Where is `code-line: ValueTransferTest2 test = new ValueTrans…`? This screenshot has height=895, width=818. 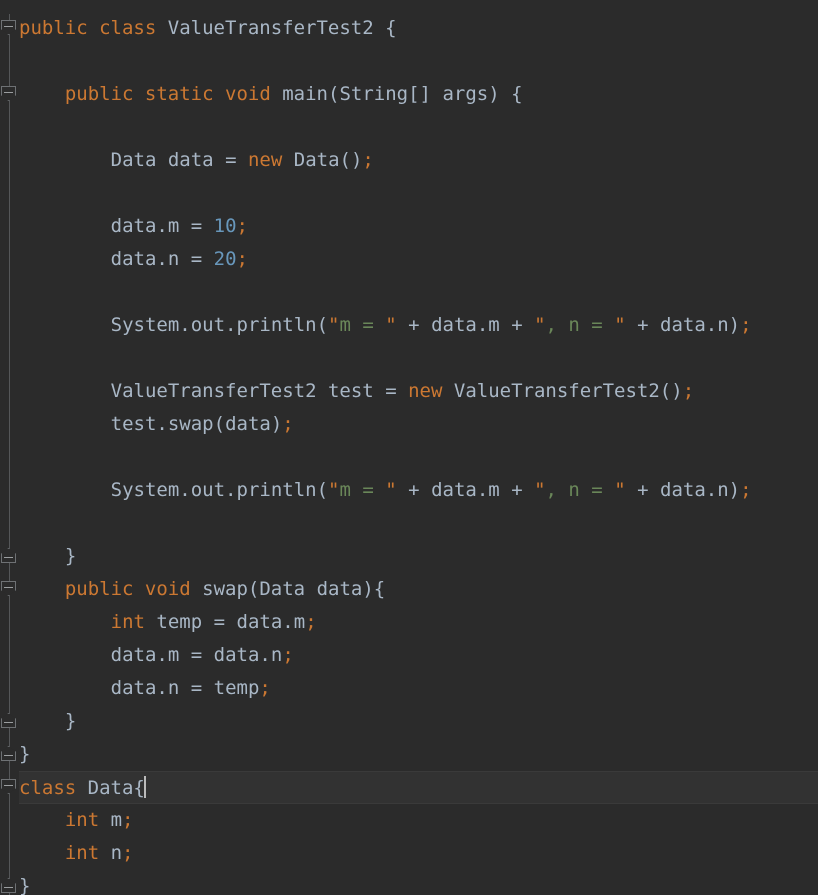 code-line: ValueTransferTest2 test = new ValueTrans… is located at coordinates (409, 391).